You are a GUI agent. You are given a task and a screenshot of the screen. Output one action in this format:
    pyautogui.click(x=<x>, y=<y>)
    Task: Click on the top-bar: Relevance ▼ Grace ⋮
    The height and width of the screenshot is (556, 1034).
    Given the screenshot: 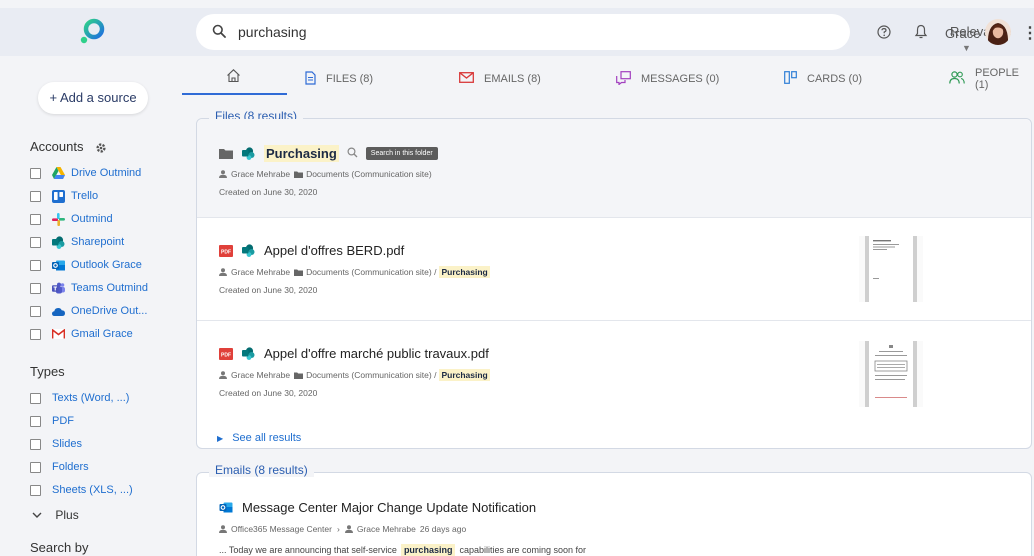 What is the action you would take?
    pyautogui.click(x=517, y=32)
    